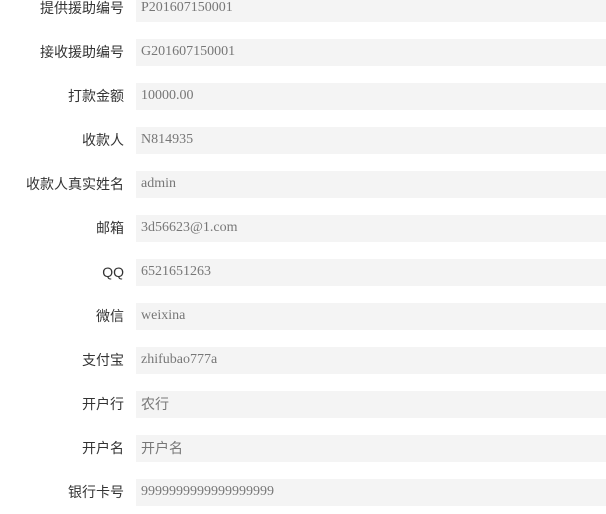 Image resolution: width=606 pixels, height=514 pixels. What do you see at coordinates (103, 449) in the screenshot?
I see `account-name-label: 开户名` at bounding box center [103, 449].